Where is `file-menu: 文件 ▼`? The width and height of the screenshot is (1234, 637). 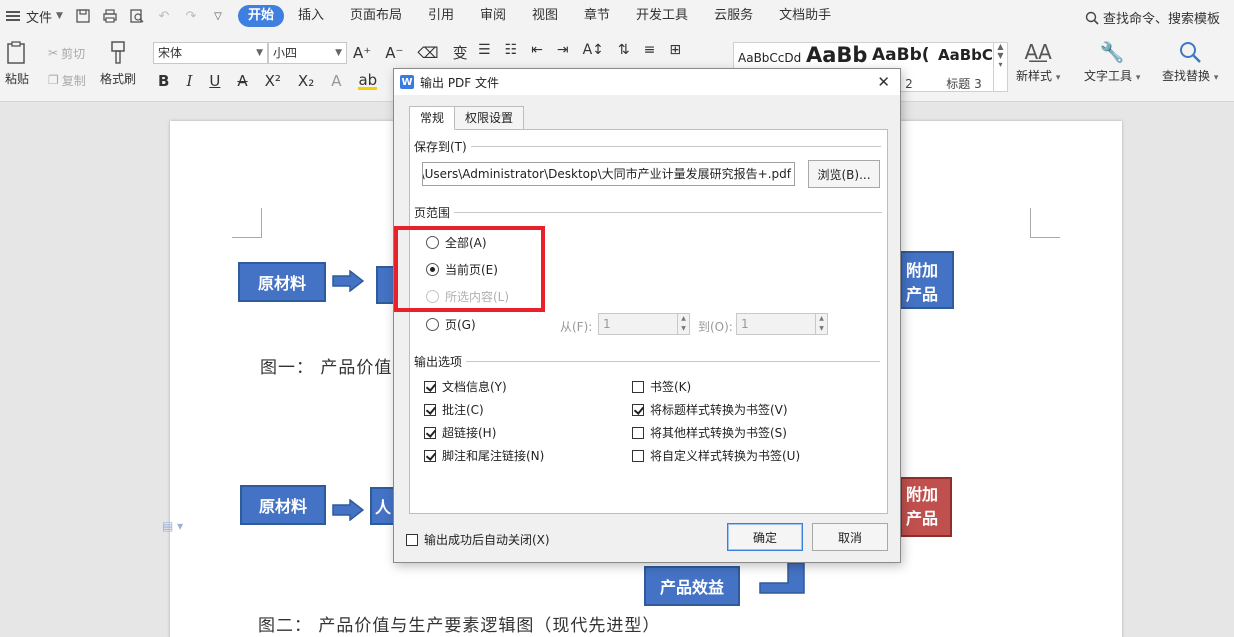
file-menu: 文件 ▼ is located at coordinates (31, 16).